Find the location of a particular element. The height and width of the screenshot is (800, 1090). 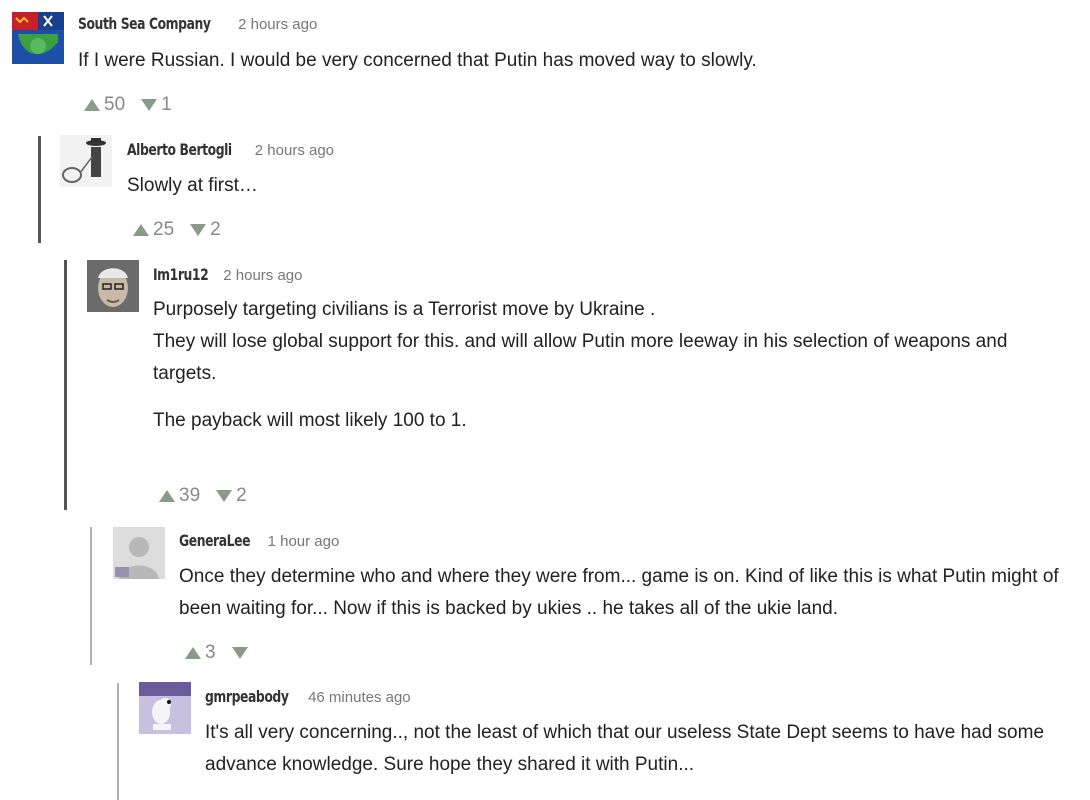

author-name: gmrpeabody is located at coordinates (247, 696).